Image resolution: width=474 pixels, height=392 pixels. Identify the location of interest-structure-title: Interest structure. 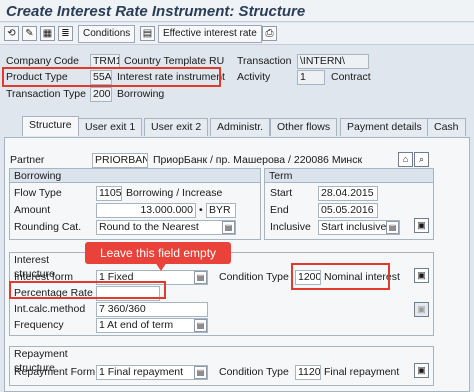
(50, 266).